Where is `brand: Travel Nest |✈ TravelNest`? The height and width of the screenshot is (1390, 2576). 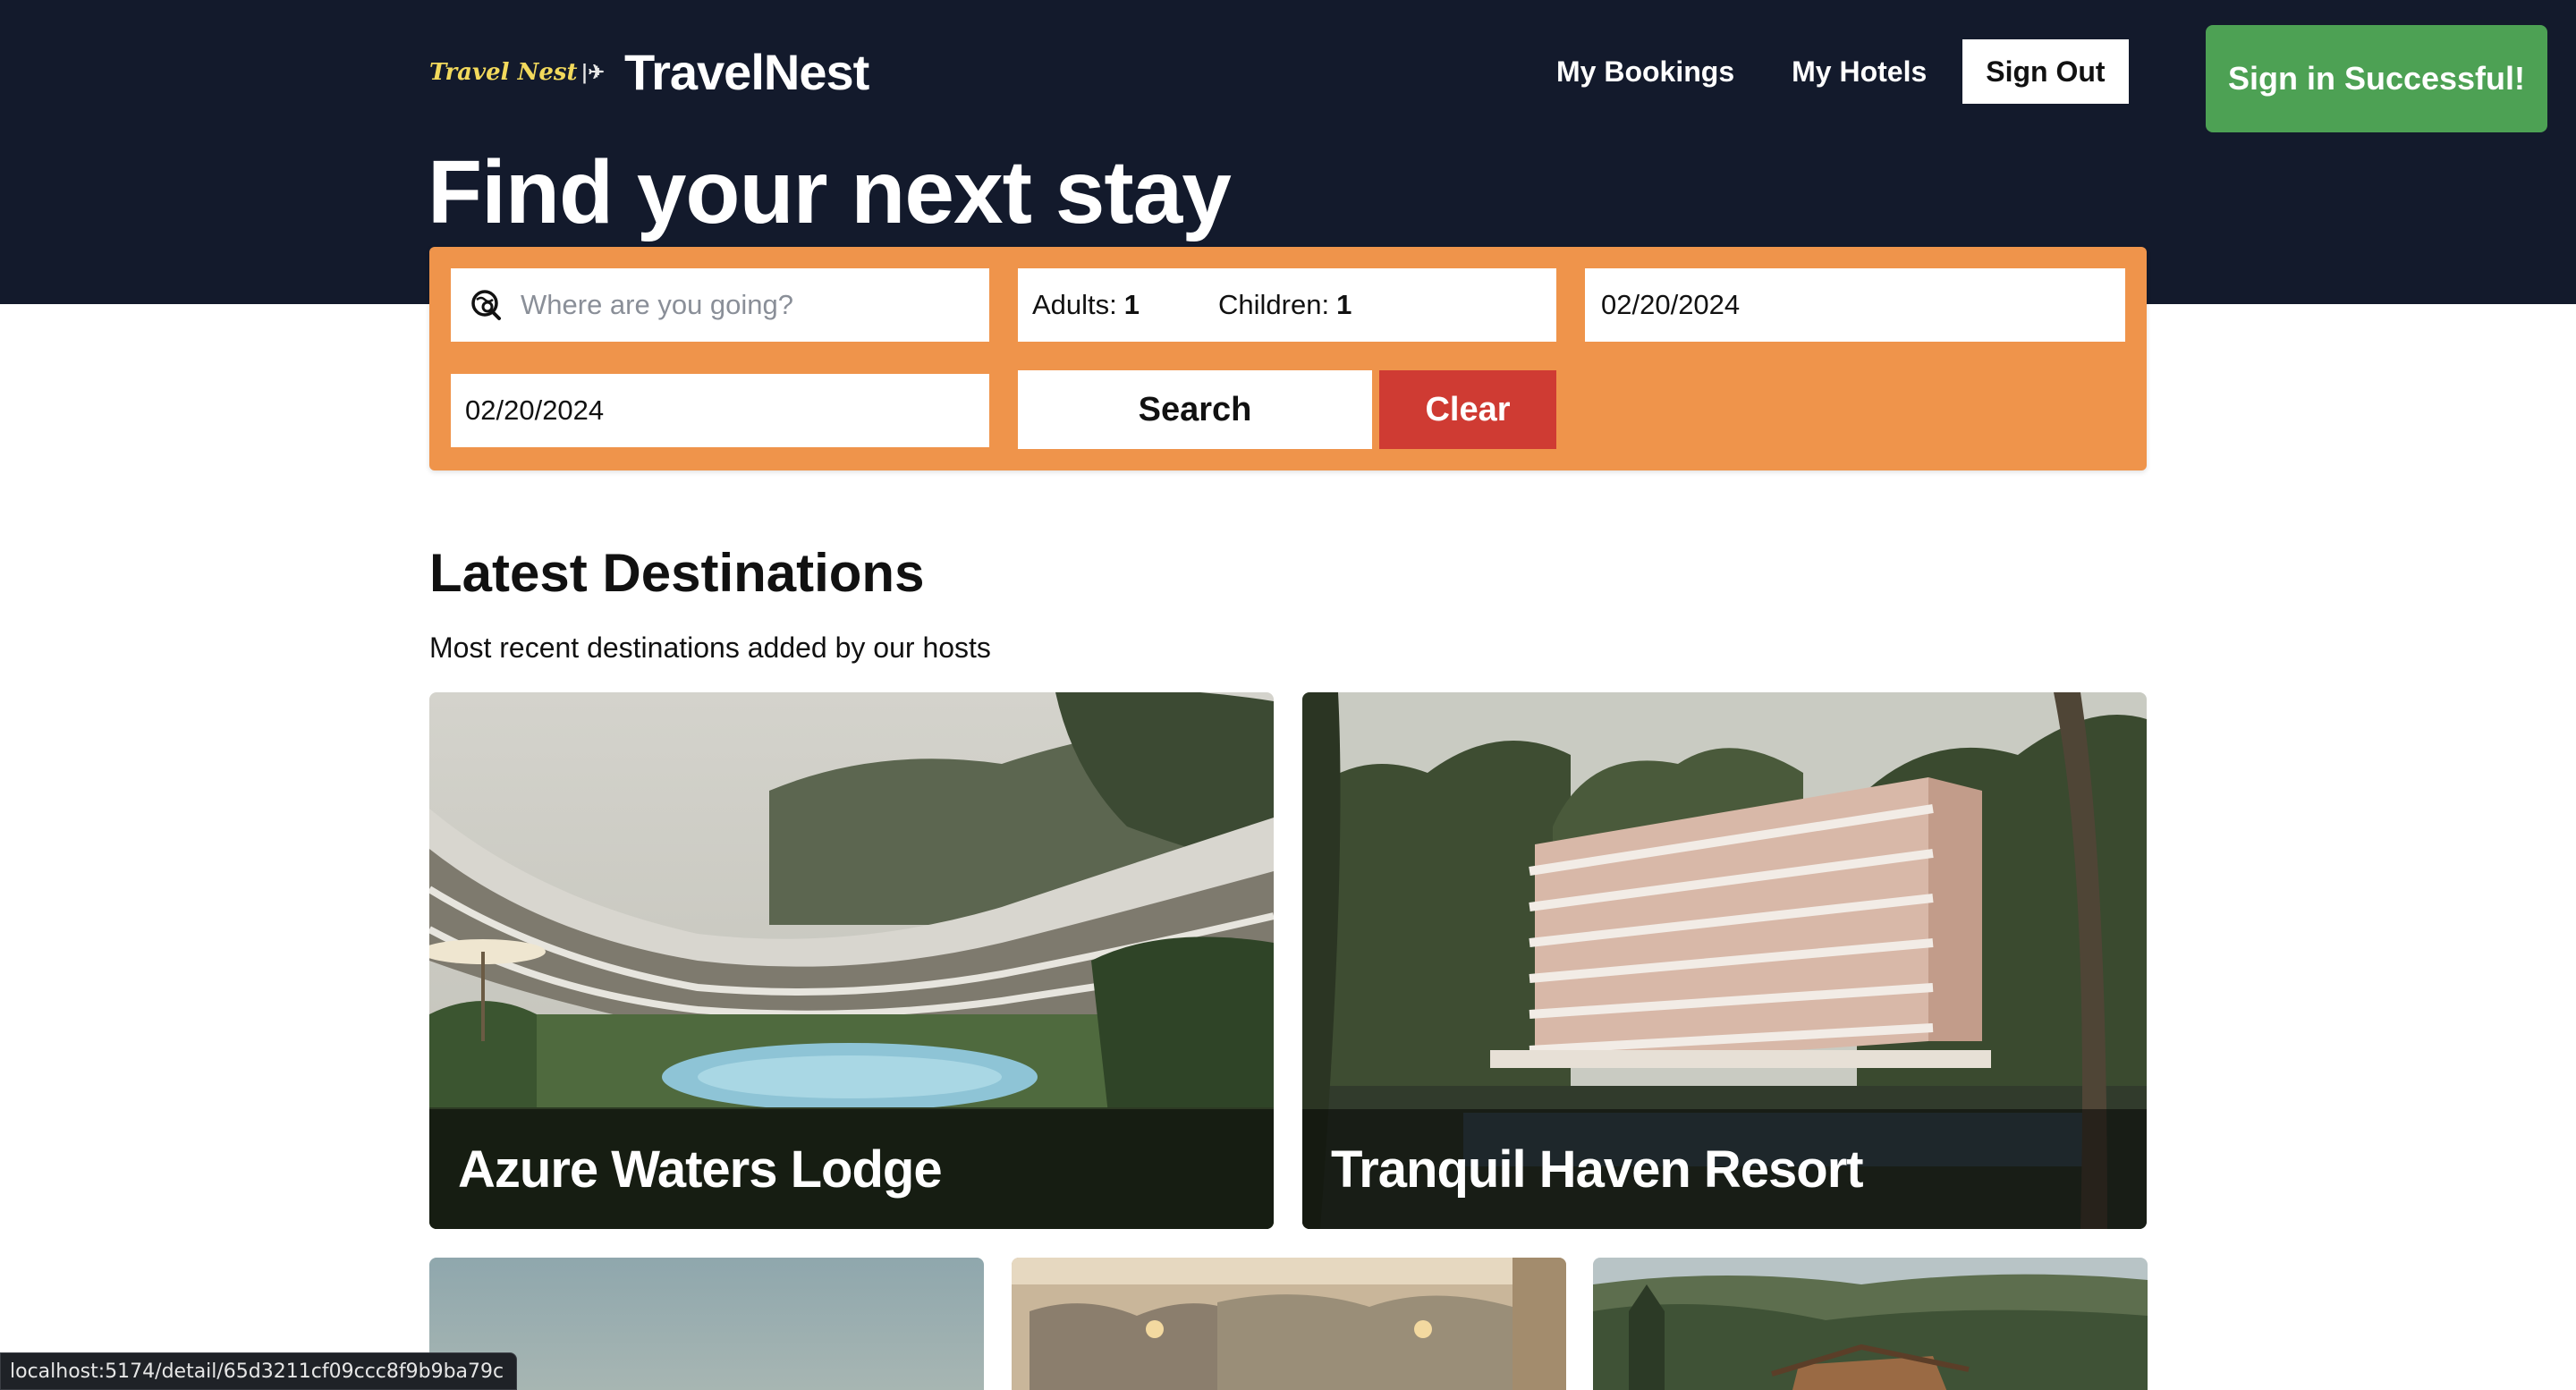 brand: Travel Nest |✈ TravelNest is located at coordinates (649, 72).